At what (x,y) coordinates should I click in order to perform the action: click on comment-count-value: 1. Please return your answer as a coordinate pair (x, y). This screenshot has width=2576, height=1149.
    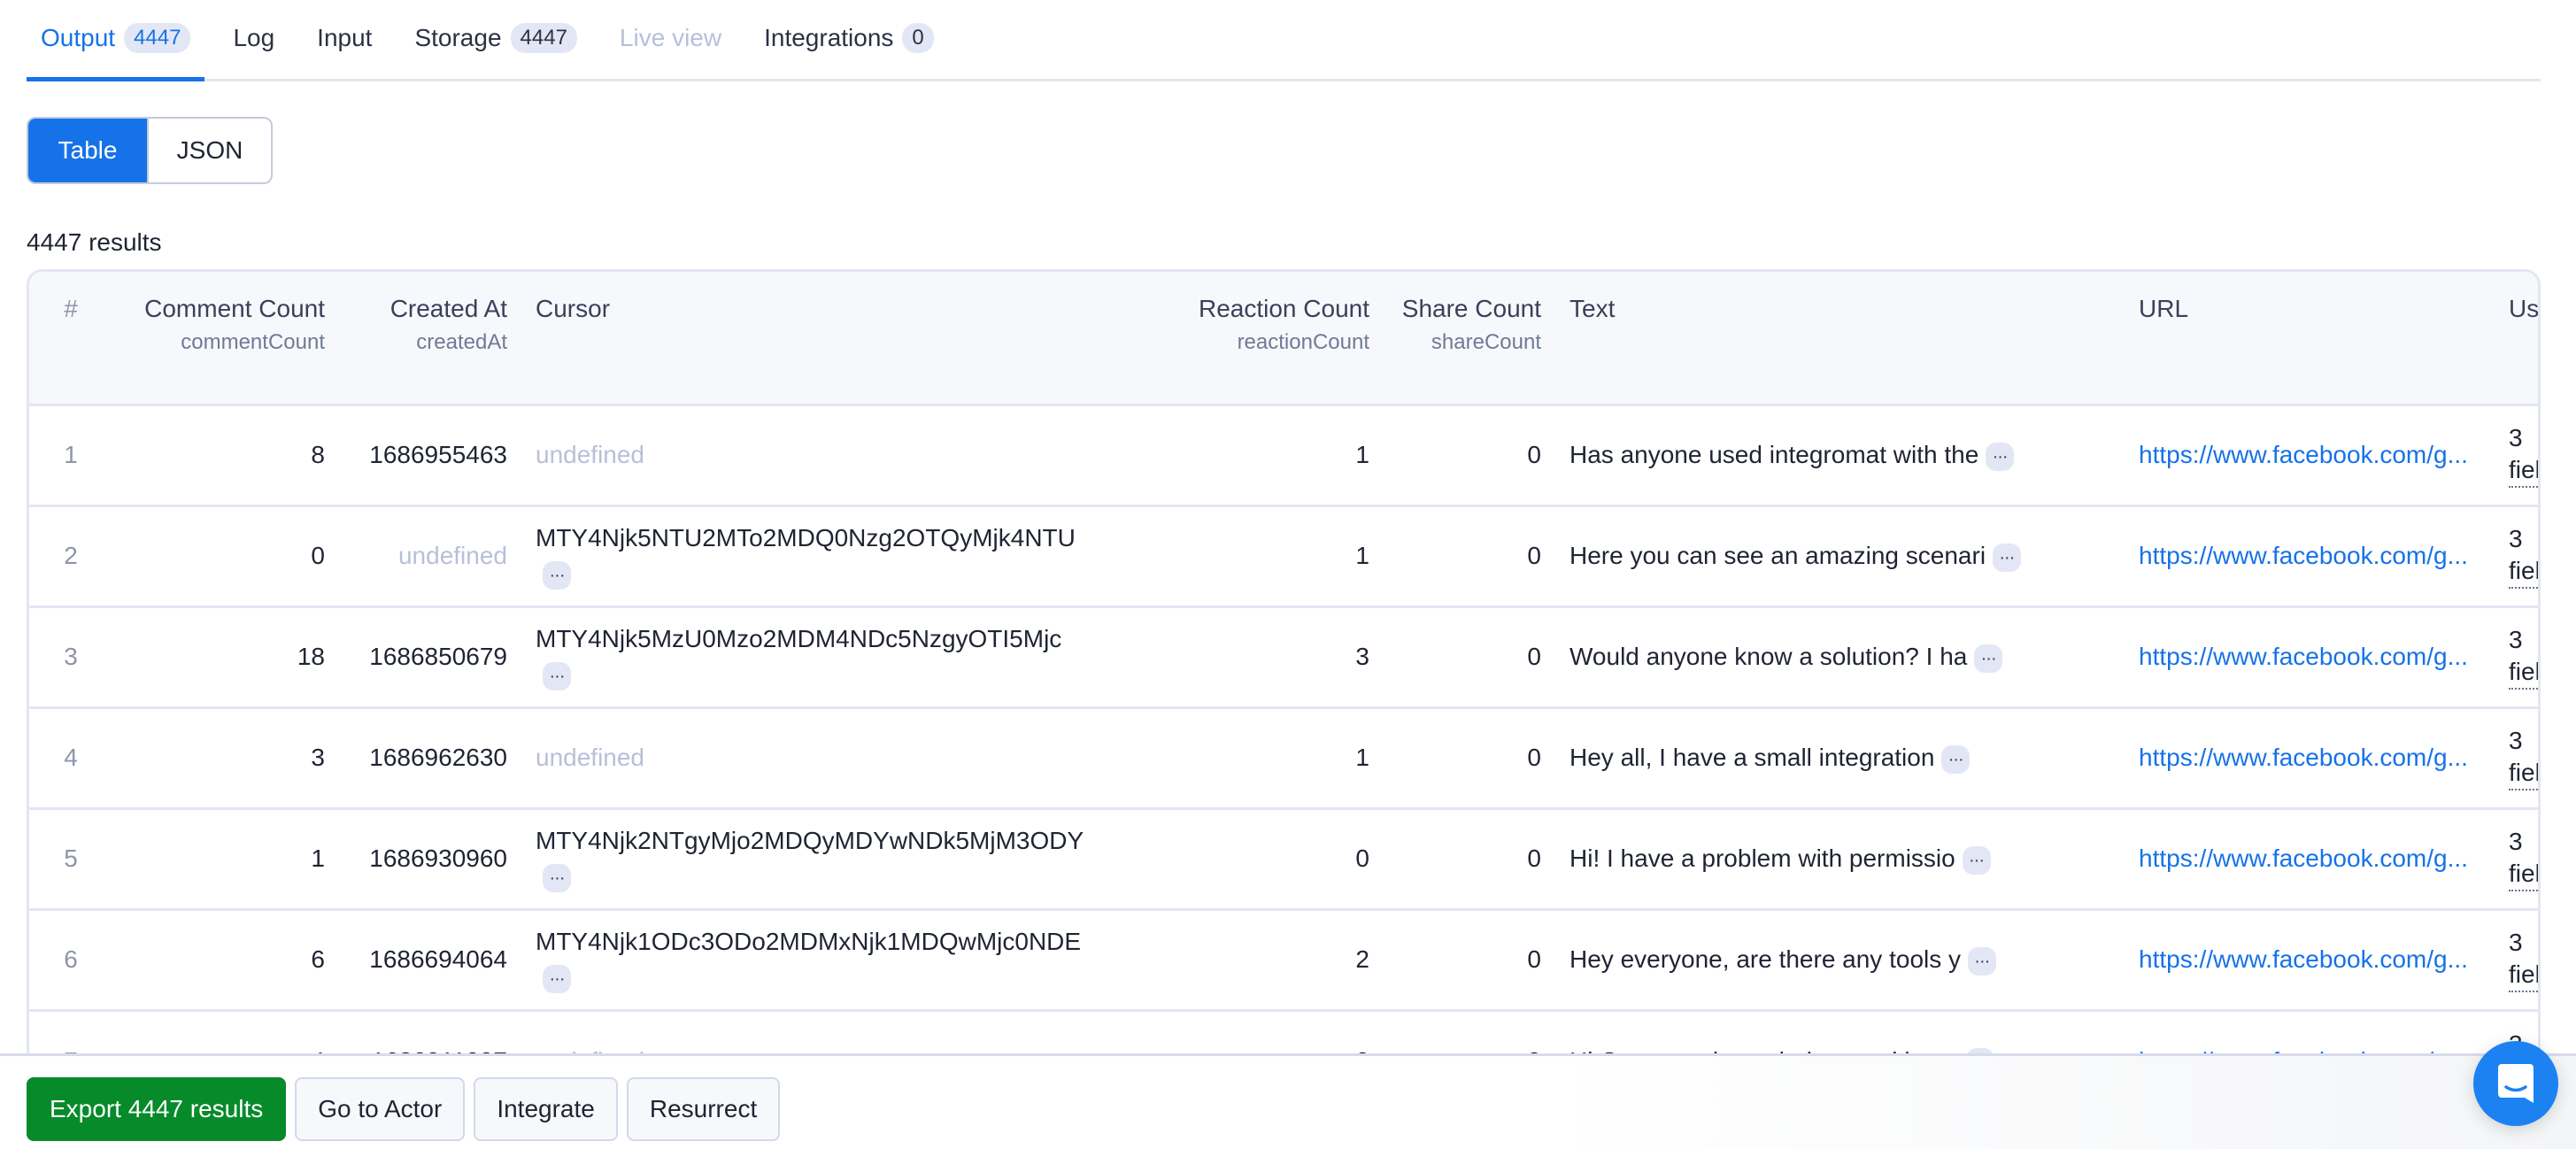
    Looking at the image, I should click on (318, 858).